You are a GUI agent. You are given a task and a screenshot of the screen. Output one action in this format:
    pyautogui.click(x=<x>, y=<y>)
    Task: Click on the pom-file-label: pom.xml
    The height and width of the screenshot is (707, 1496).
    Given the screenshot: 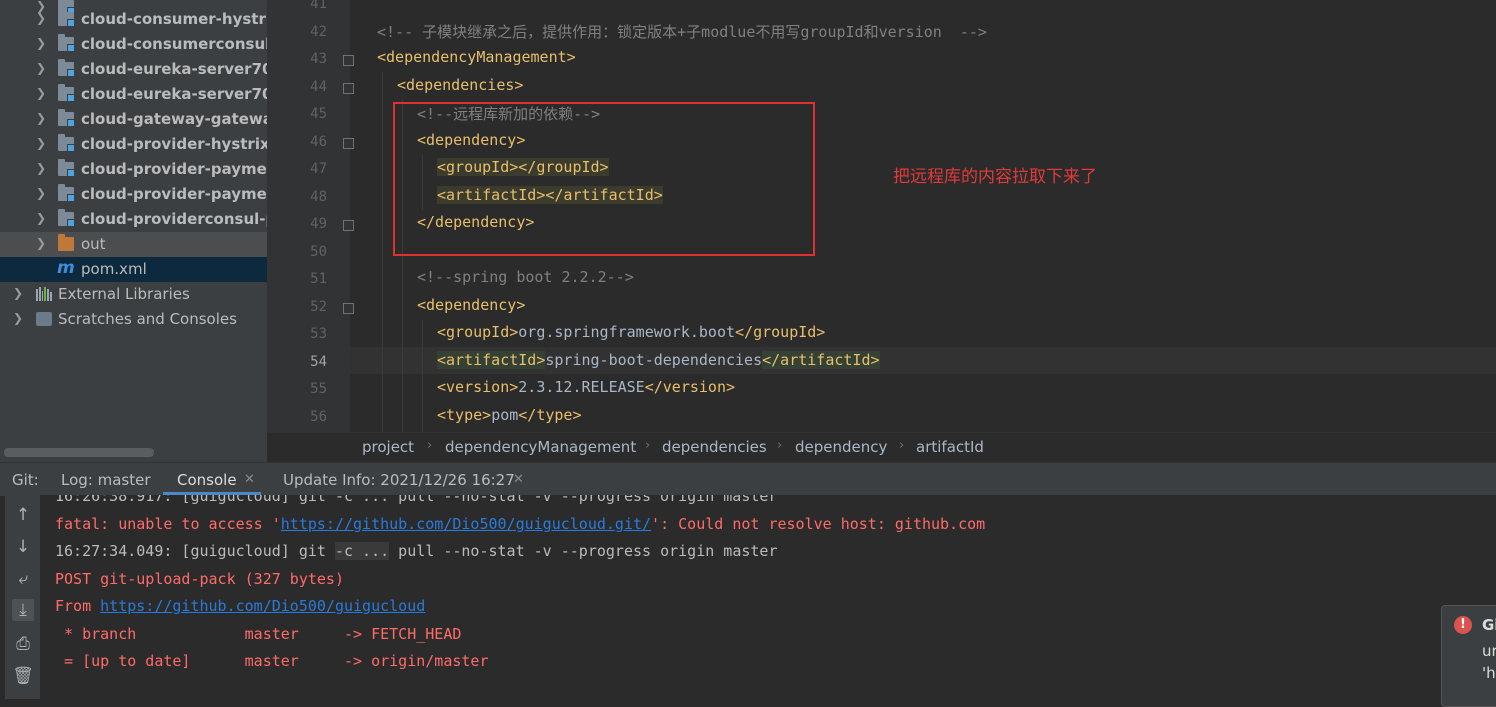 What is the action you would take?
    pyautogui.click(x=114, y=269)
    